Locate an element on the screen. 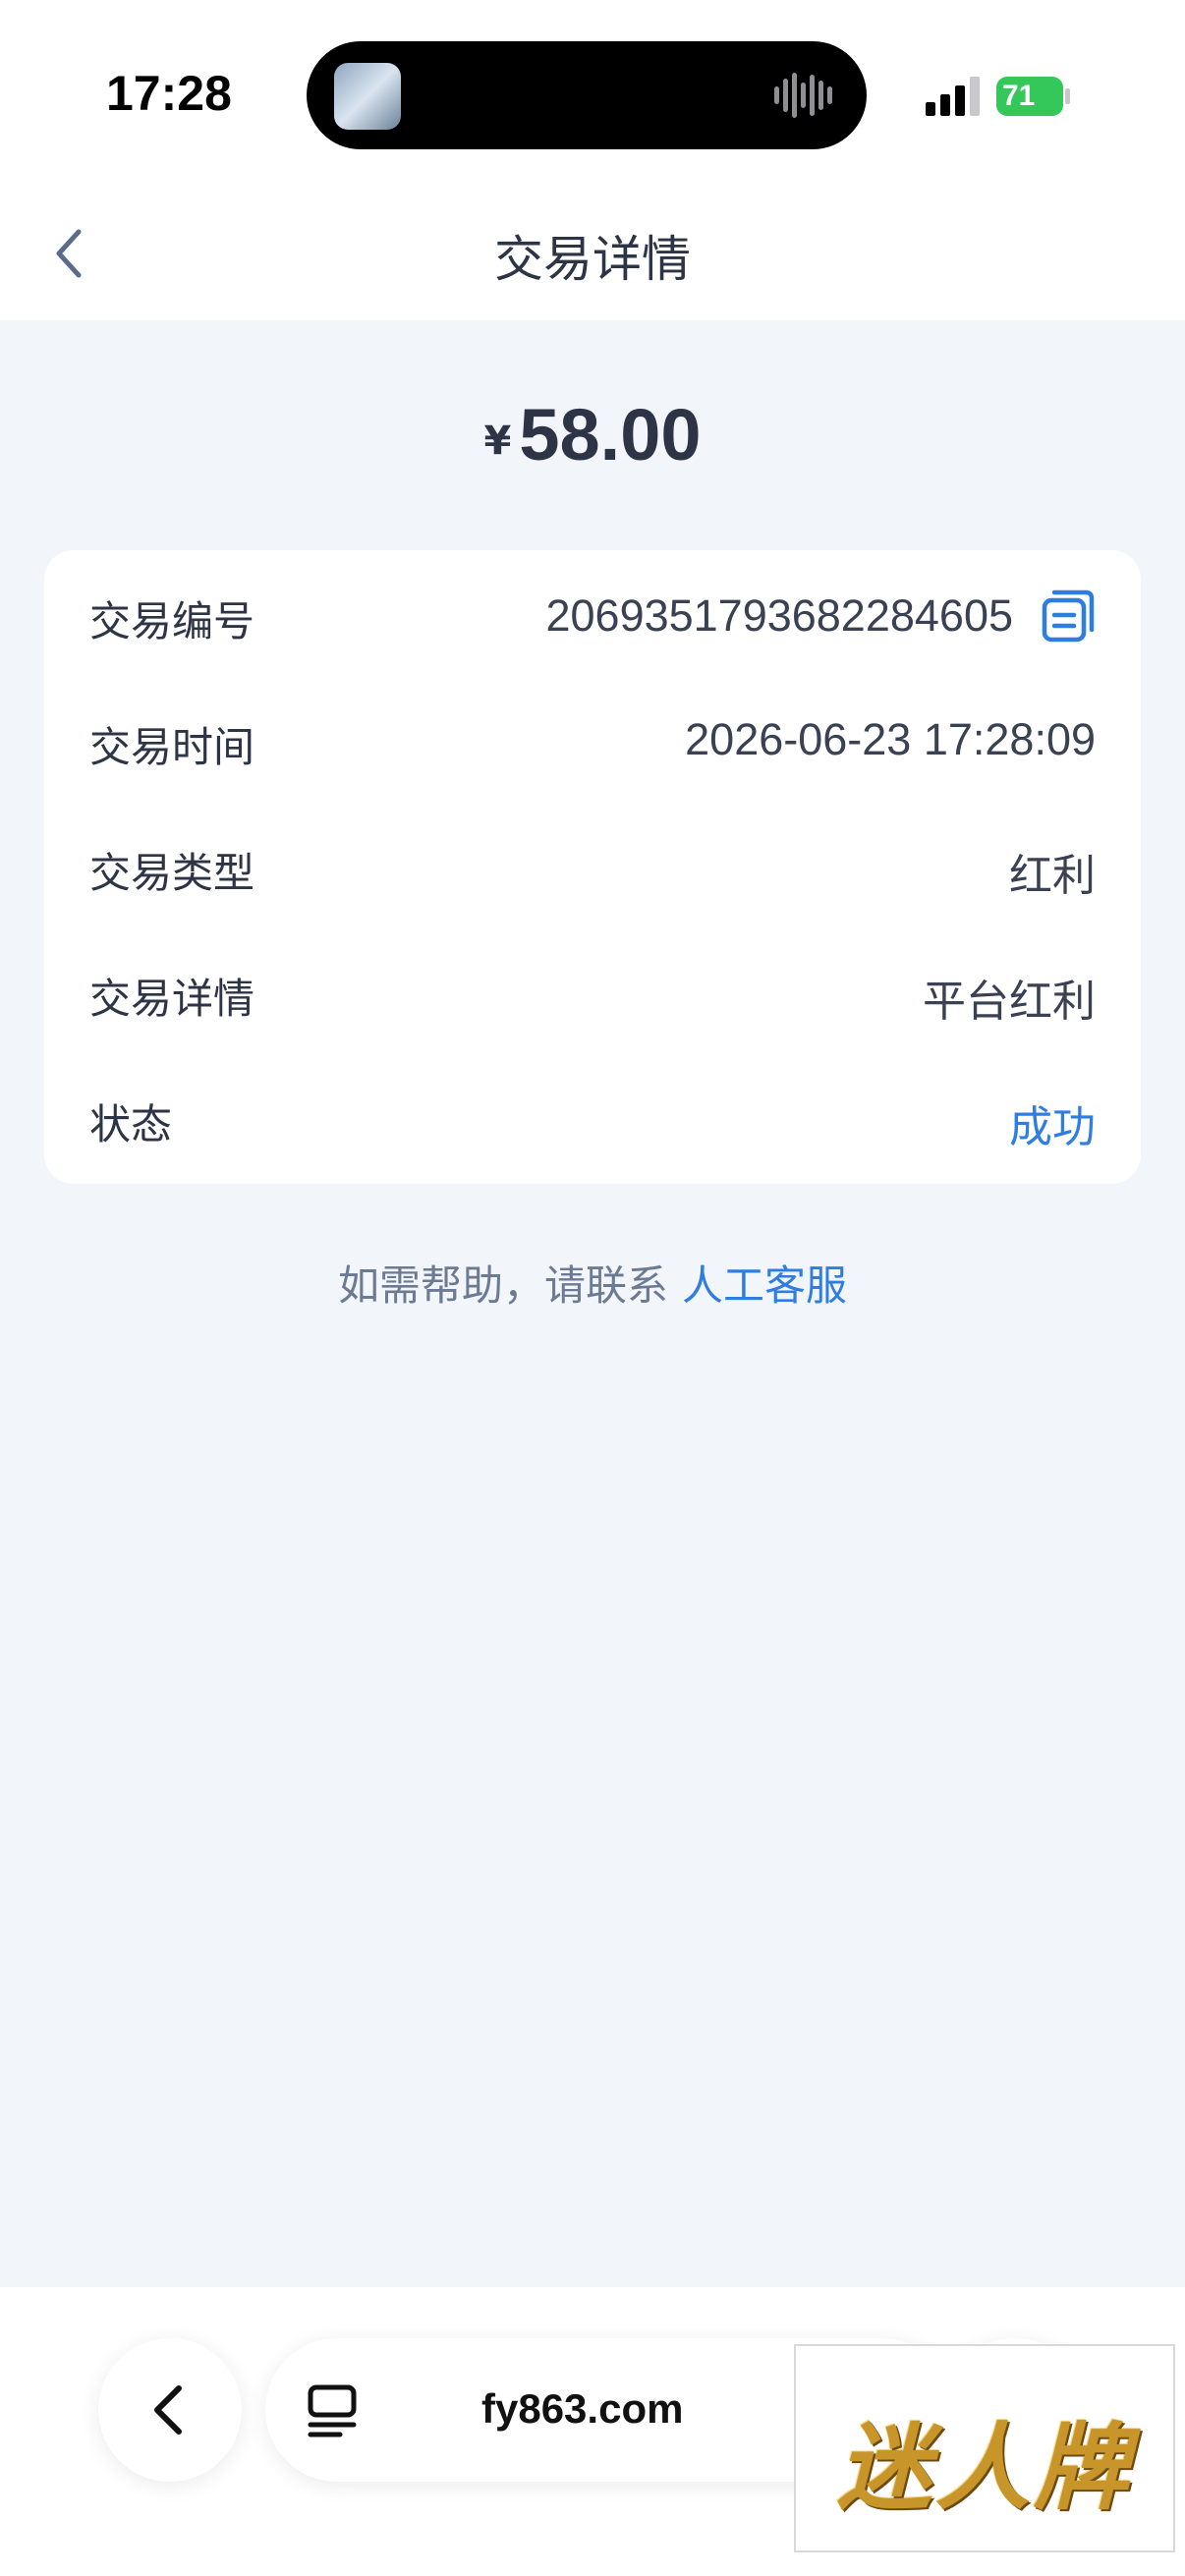 This screenshot has width=1185, height=2576. clock: 17:28 is located at coordinates (169, 93).